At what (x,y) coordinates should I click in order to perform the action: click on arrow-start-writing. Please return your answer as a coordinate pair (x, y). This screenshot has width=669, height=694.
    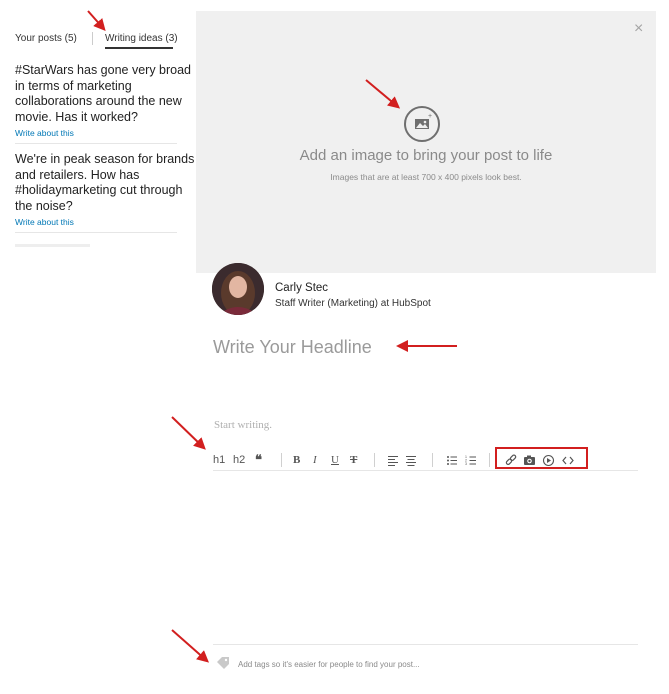
    Looking at the image, I should click on (188, 433).